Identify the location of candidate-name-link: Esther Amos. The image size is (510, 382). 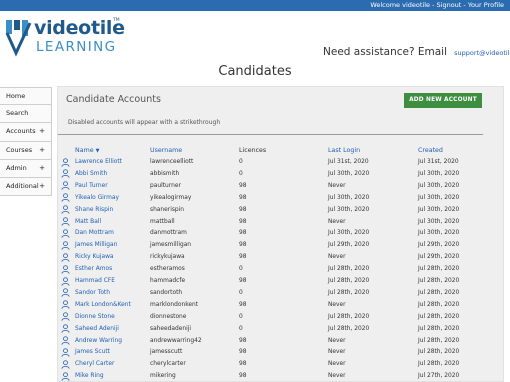
(93, 269).